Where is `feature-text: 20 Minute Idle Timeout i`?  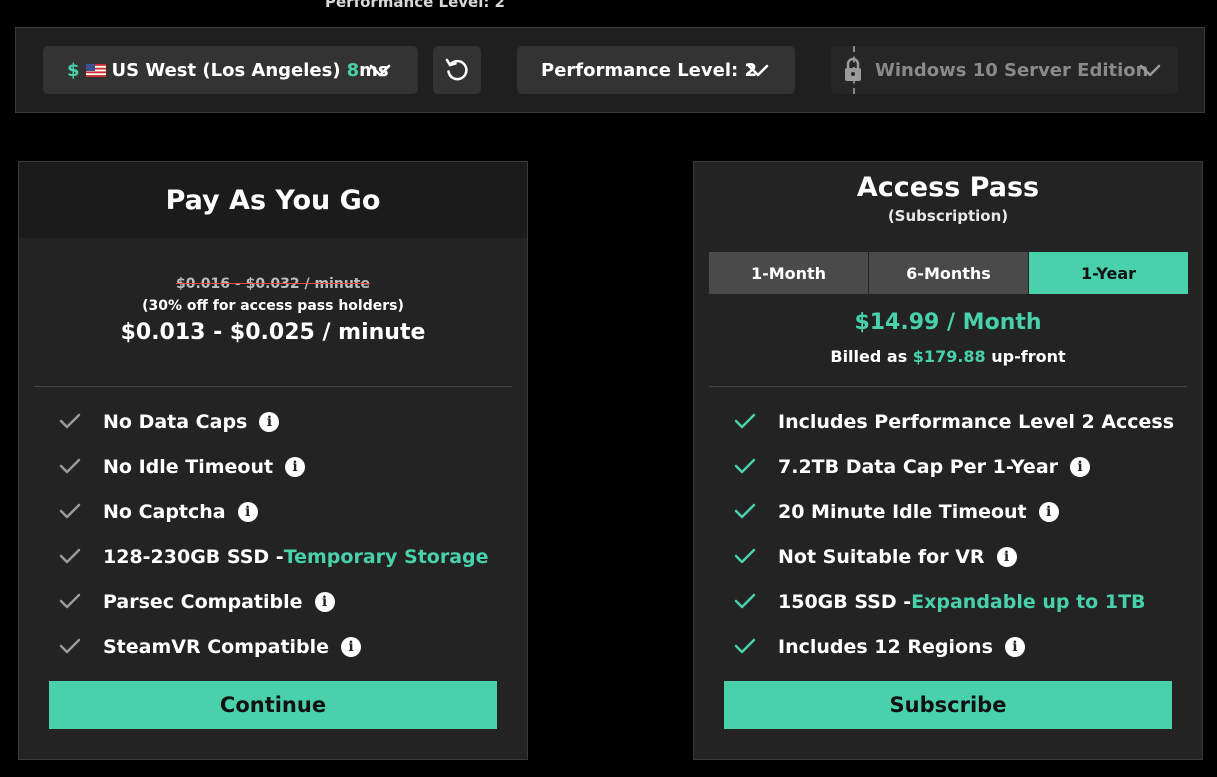
feature-text: 20 Minute Idle Timeout i is located at coordinates (918, 512).